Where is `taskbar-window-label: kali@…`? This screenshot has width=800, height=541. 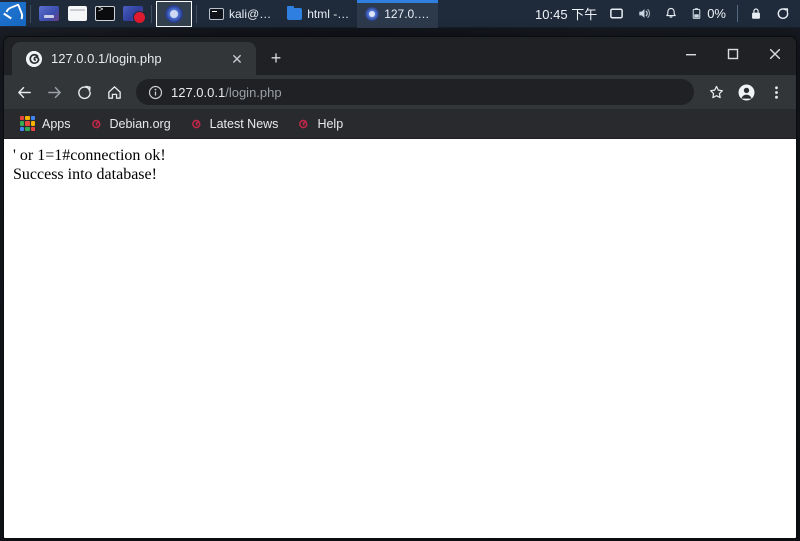 taskbar-window-label: kali@… is located at coordinates (250, 13).